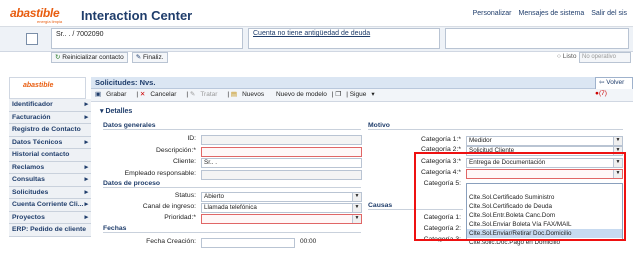  Describe the element at coordinates (338, 94) in the screenshot. I see `copy-icon: ❐` at that location.